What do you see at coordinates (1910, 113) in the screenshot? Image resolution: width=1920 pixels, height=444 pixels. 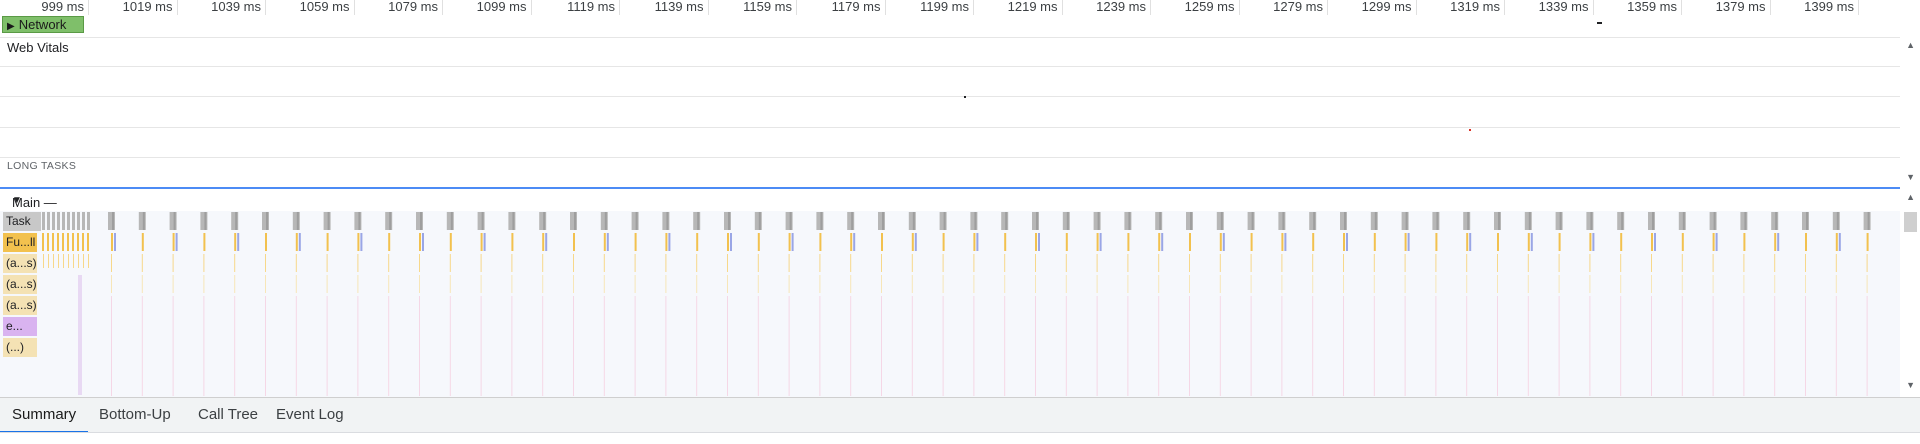 I see `upper-scrollbar: ▲ ▼` at bounding box center [1910, 113].